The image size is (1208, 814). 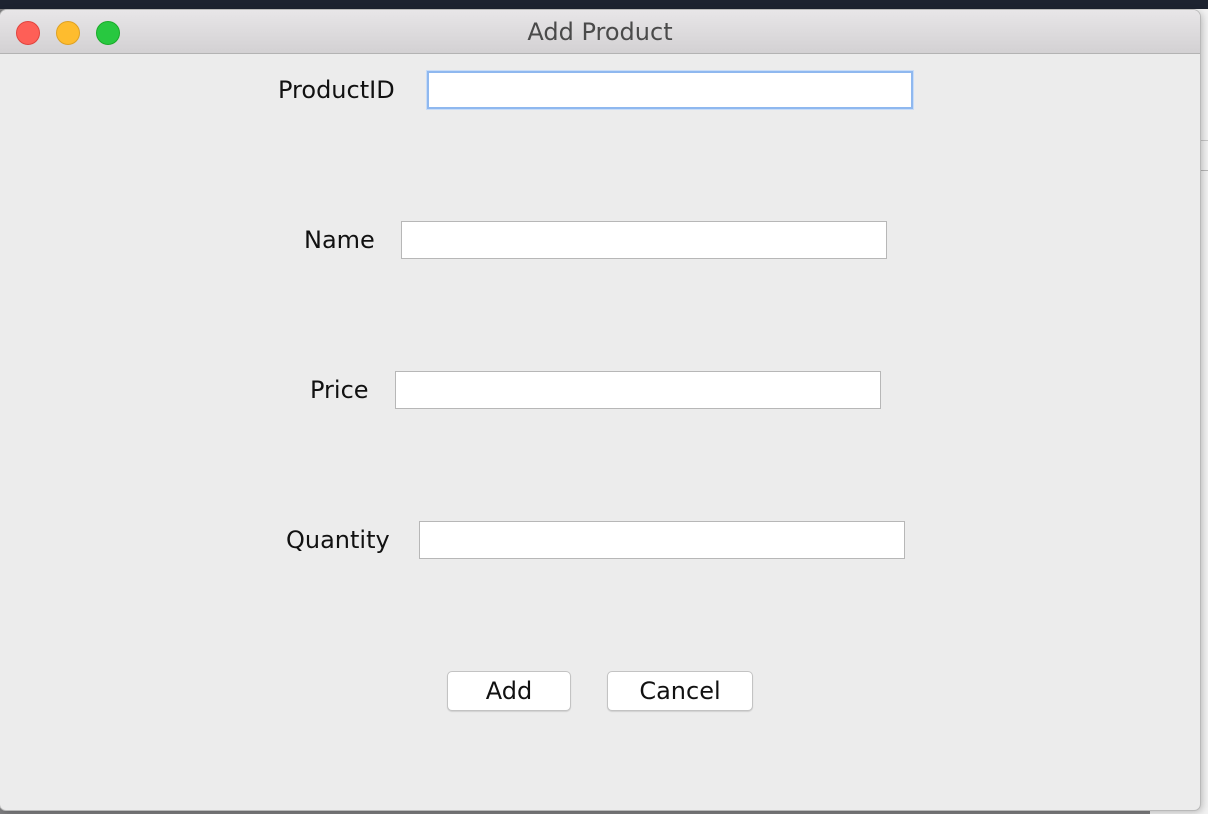 I want to click on title-bar: Add Product, so click(x=600, y=32).